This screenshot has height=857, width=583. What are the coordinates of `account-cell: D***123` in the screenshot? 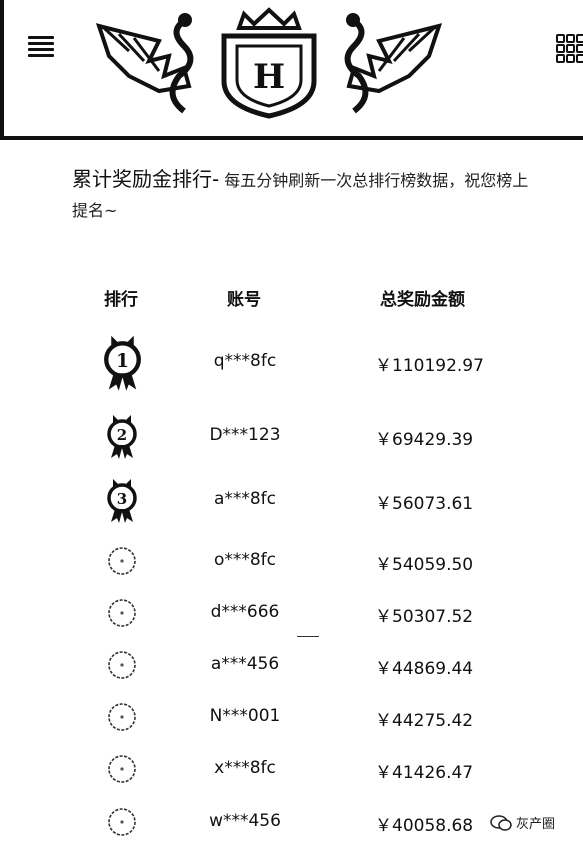 It's located at (245, 435).